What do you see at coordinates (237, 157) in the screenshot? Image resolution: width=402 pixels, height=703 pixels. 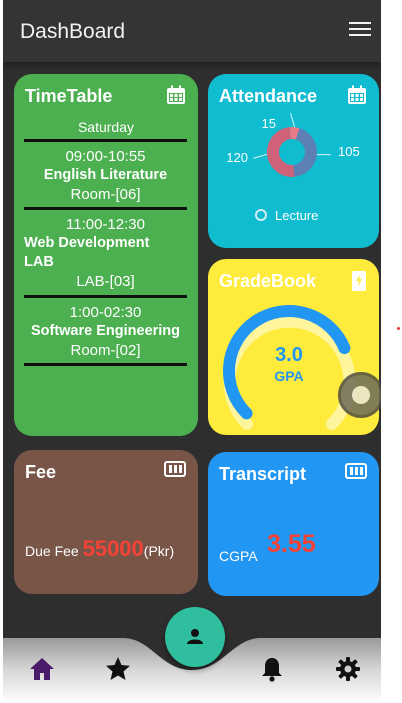 I see `donut-data-label: 120` at bounding box center [237, 157].